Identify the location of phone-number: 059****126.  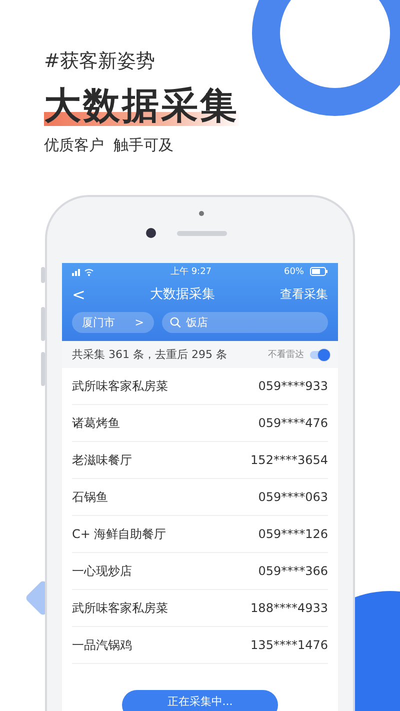
(293, 534).